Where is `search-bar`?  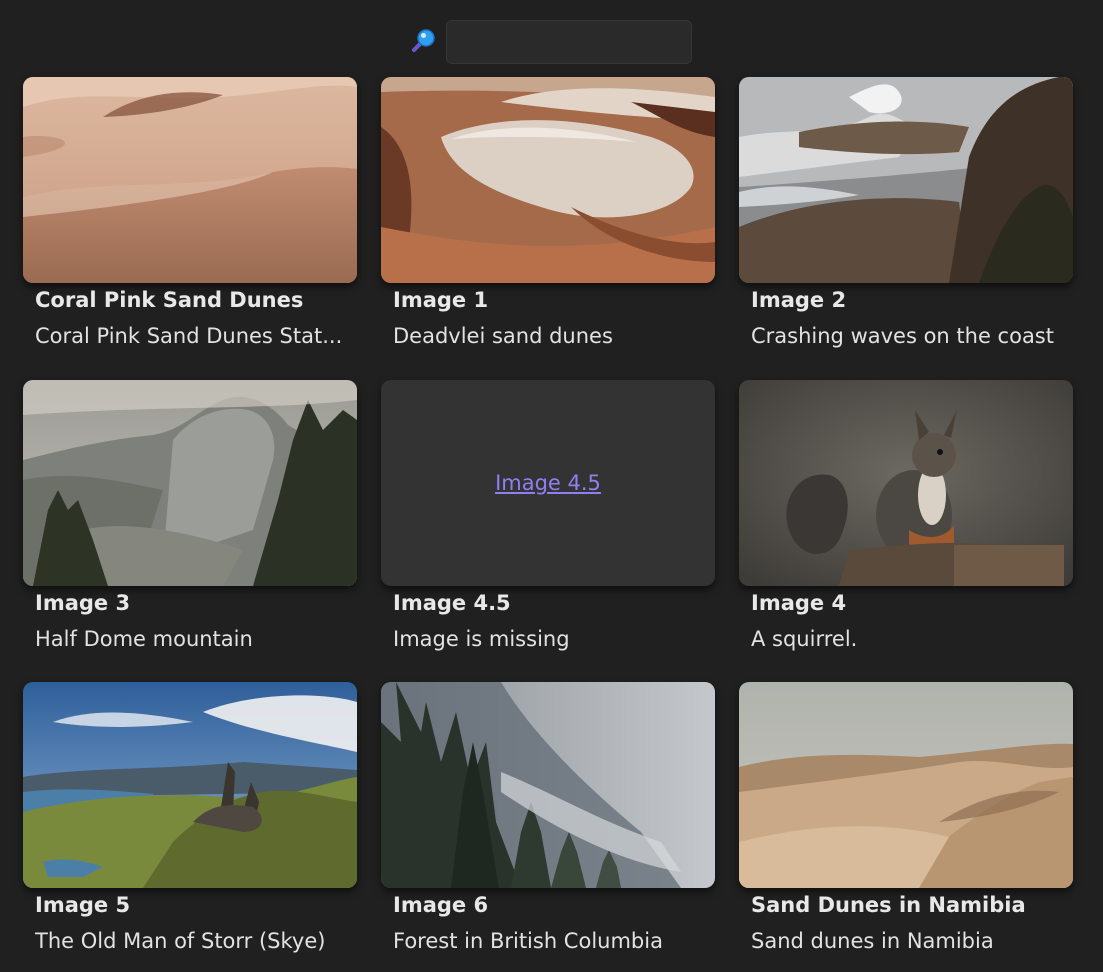
search-bar is located at coordinates (551, 42).